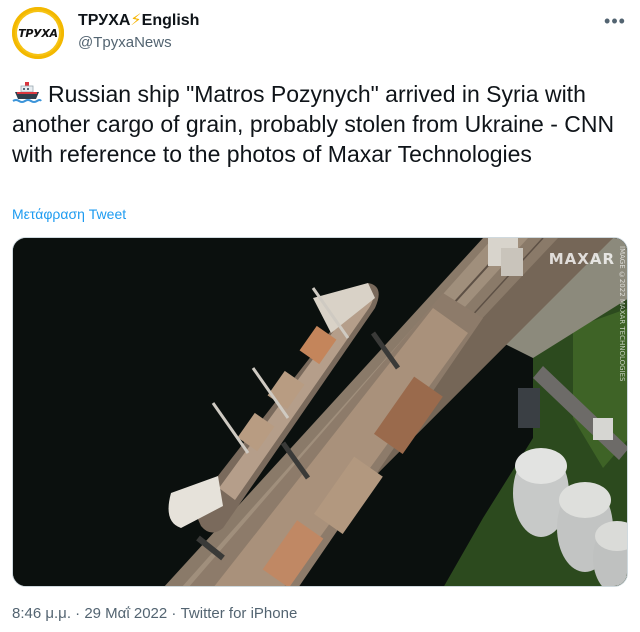  I want to click on user-handle: @TpyxaNews, so click(138, 43).